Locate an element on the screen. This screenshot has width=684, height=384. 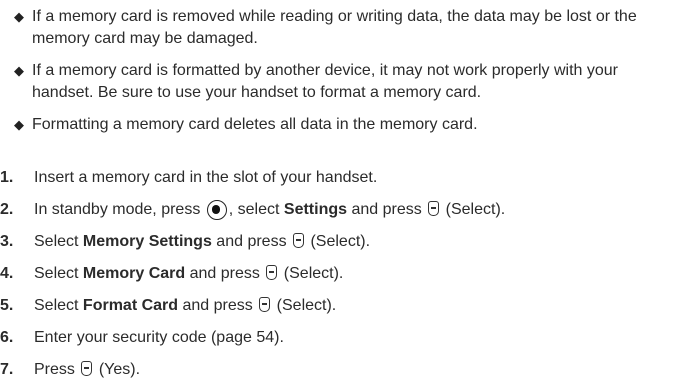
navigation-key-icon is located at coordinates (216, 210).